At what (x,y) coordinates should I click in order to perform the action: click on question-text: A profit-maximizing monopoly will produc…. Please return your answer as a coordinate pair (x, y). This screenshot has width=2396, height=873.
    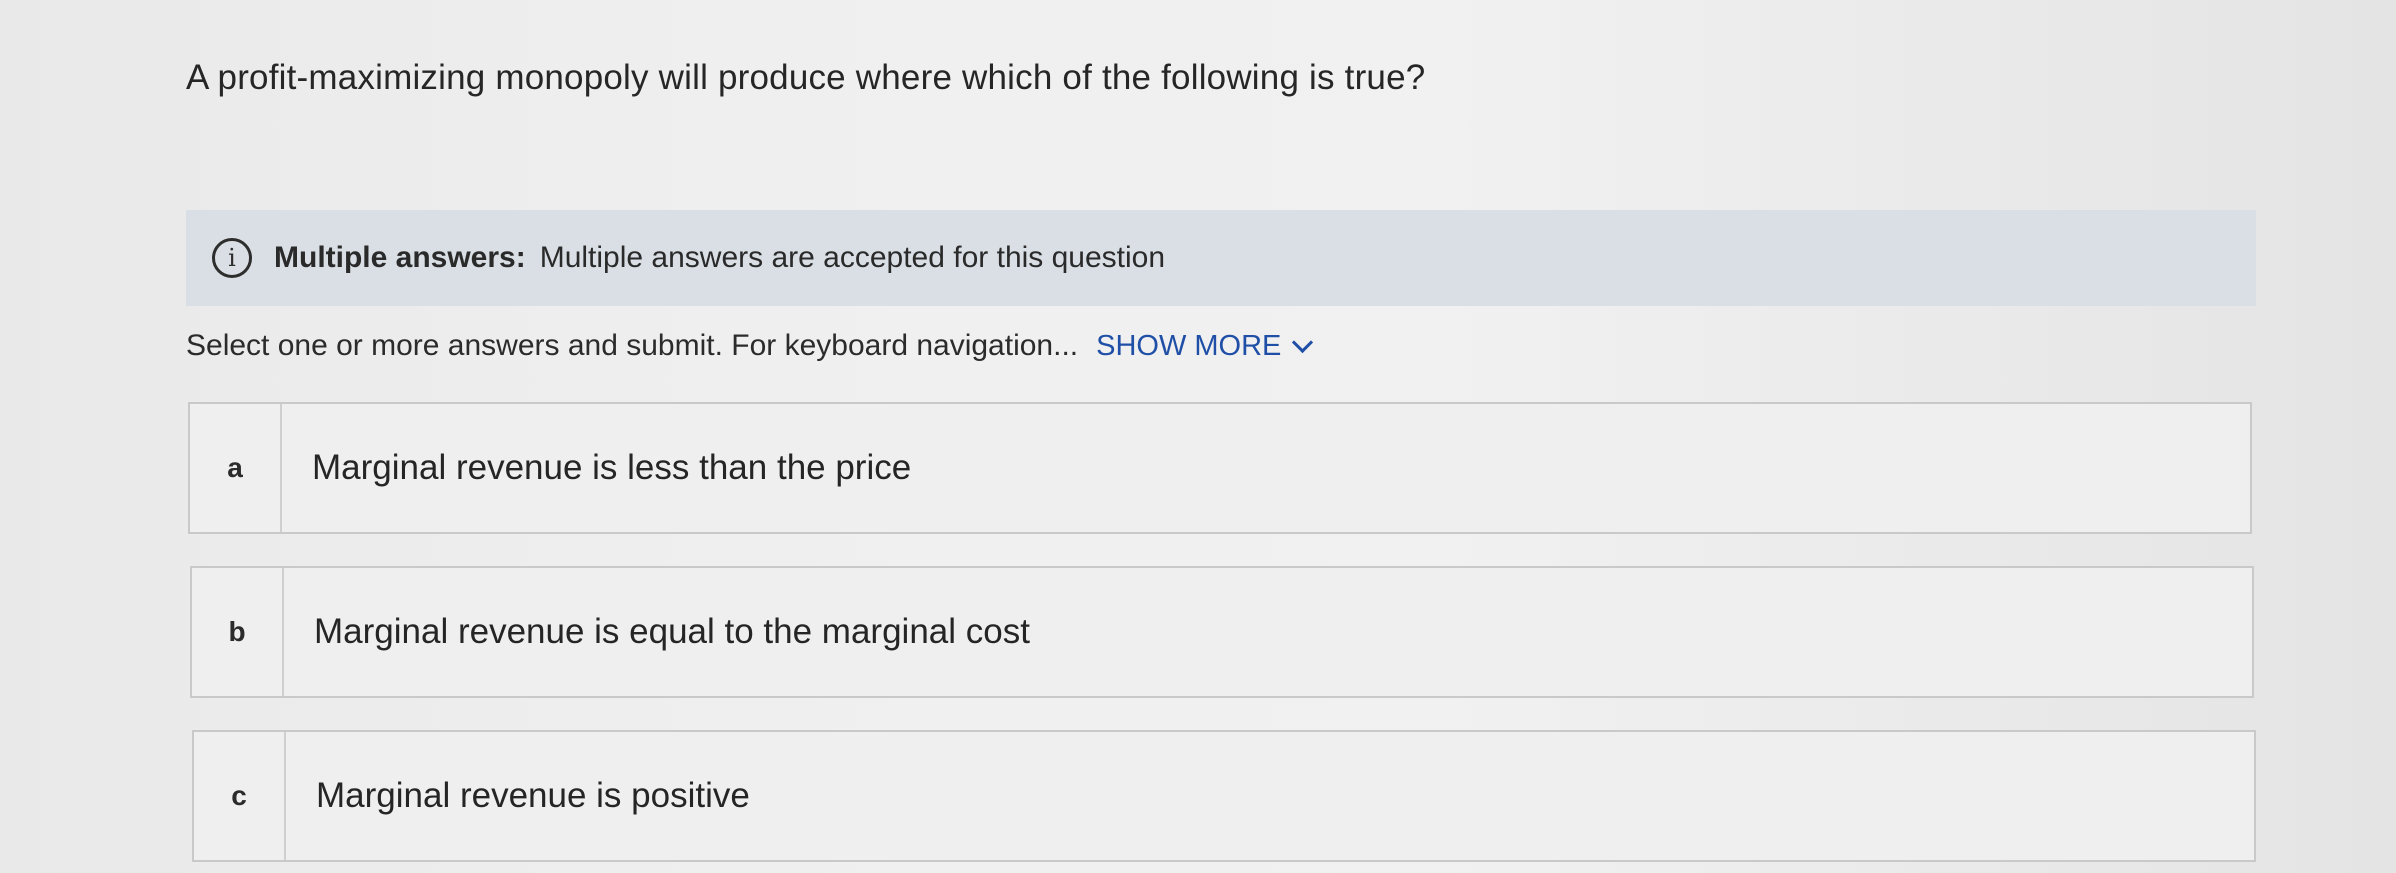
    Looking at the image, I should click on (806, 77).